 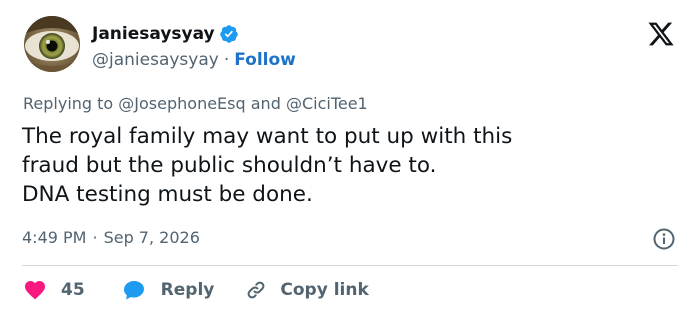 I want to click on speech-bubble-icon, so click(x=133, y=290).